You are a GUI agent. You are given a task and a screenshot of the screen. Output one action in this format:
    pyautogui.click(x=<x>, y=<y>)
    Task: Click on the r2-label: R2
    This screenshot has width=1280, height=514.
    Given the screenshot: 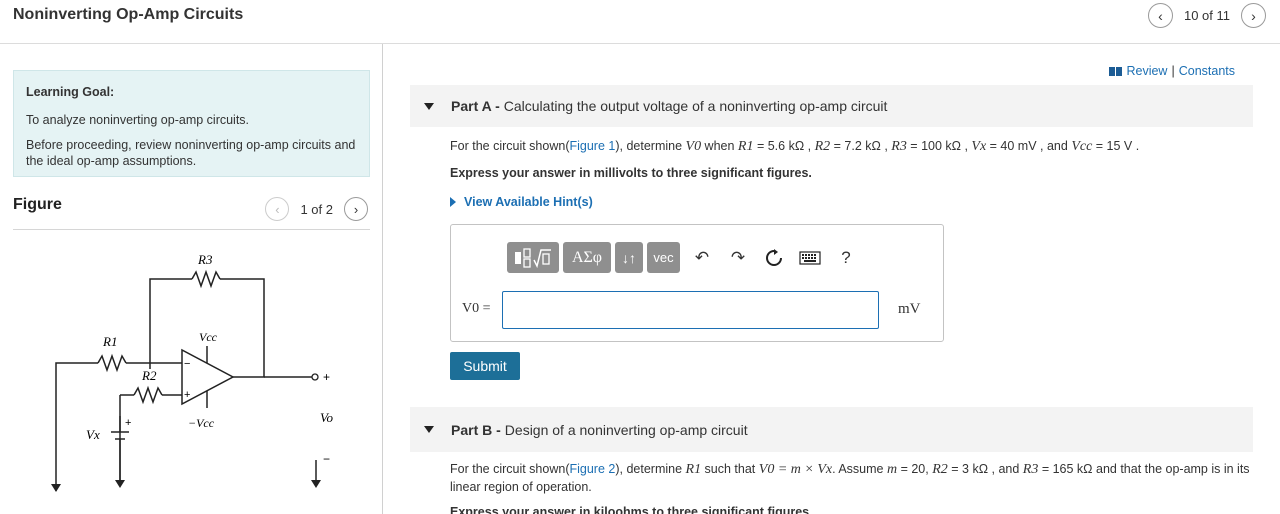 What is the action you would take?
    pyautogui.click(x=149, y=375)
    